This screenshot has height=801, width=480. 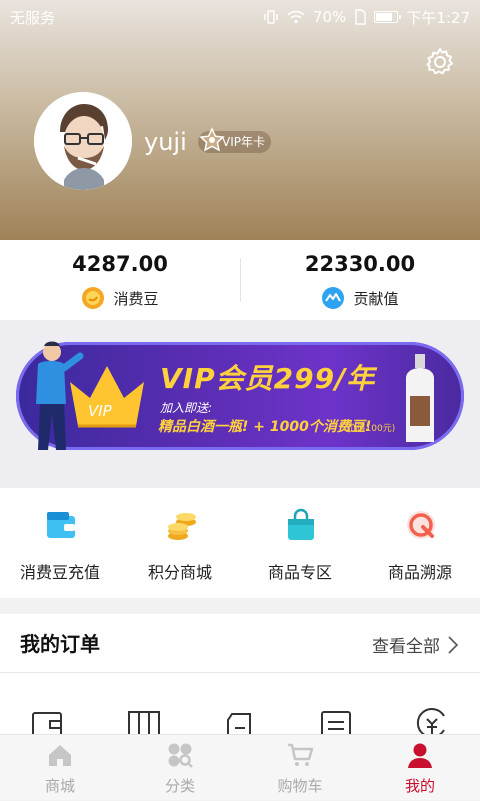 I want to click on status-bar: 无服务 70% 下午1:27, so click(x=240, y=17).